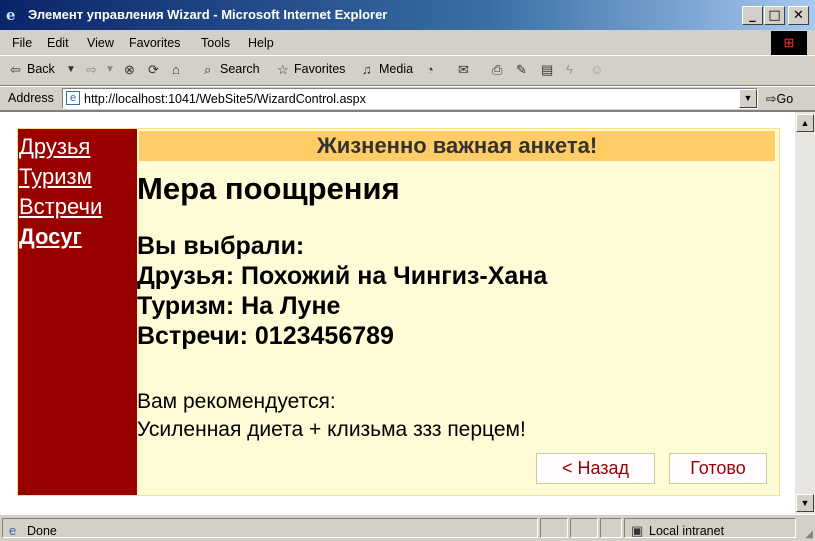  I want to click on wizard-sidebar: Друзья Туризм Встречи Досуг, so click(77, 312).